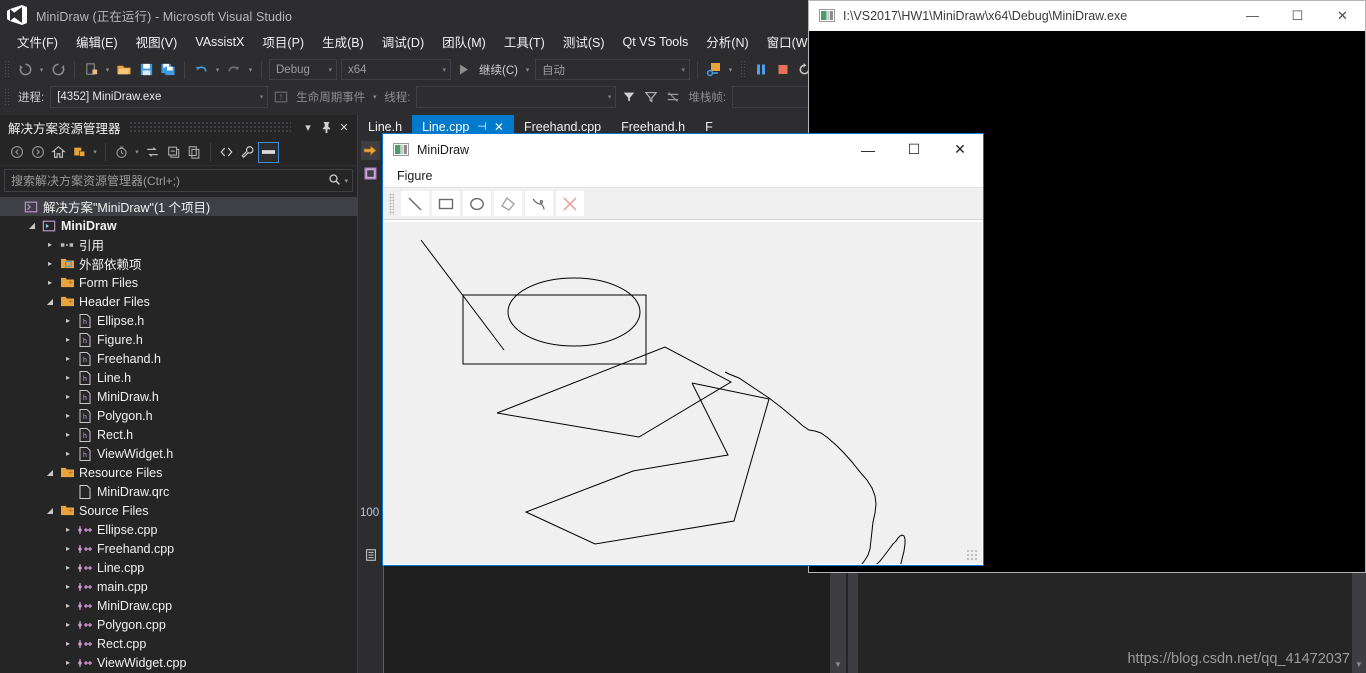 The image size is (1366, 673). What do you see at coordinates (369, 513) in the screenshot?
I see `editor-zoom-level: 100` at bounding box center [369, 513].